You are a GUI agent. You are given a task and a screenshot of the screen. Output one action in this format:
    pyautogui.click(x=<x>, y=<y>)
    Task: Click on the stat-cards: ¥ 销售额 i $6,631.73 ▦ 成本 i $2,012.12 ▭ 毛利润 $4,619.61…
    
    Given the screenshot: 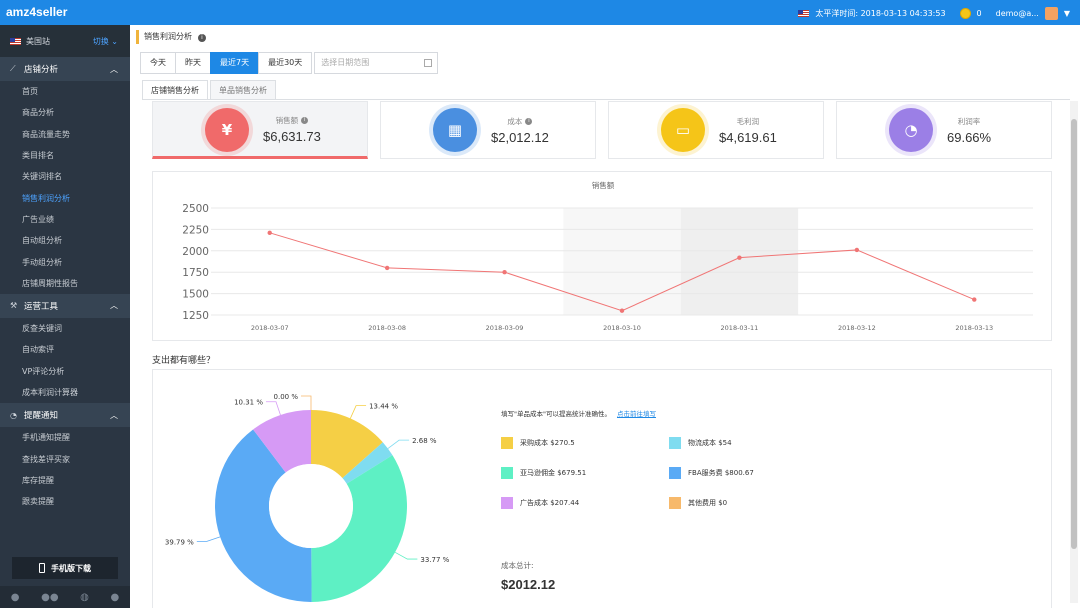 What is the action you would take?
    pyautogui.click(x=602, y=131)
    